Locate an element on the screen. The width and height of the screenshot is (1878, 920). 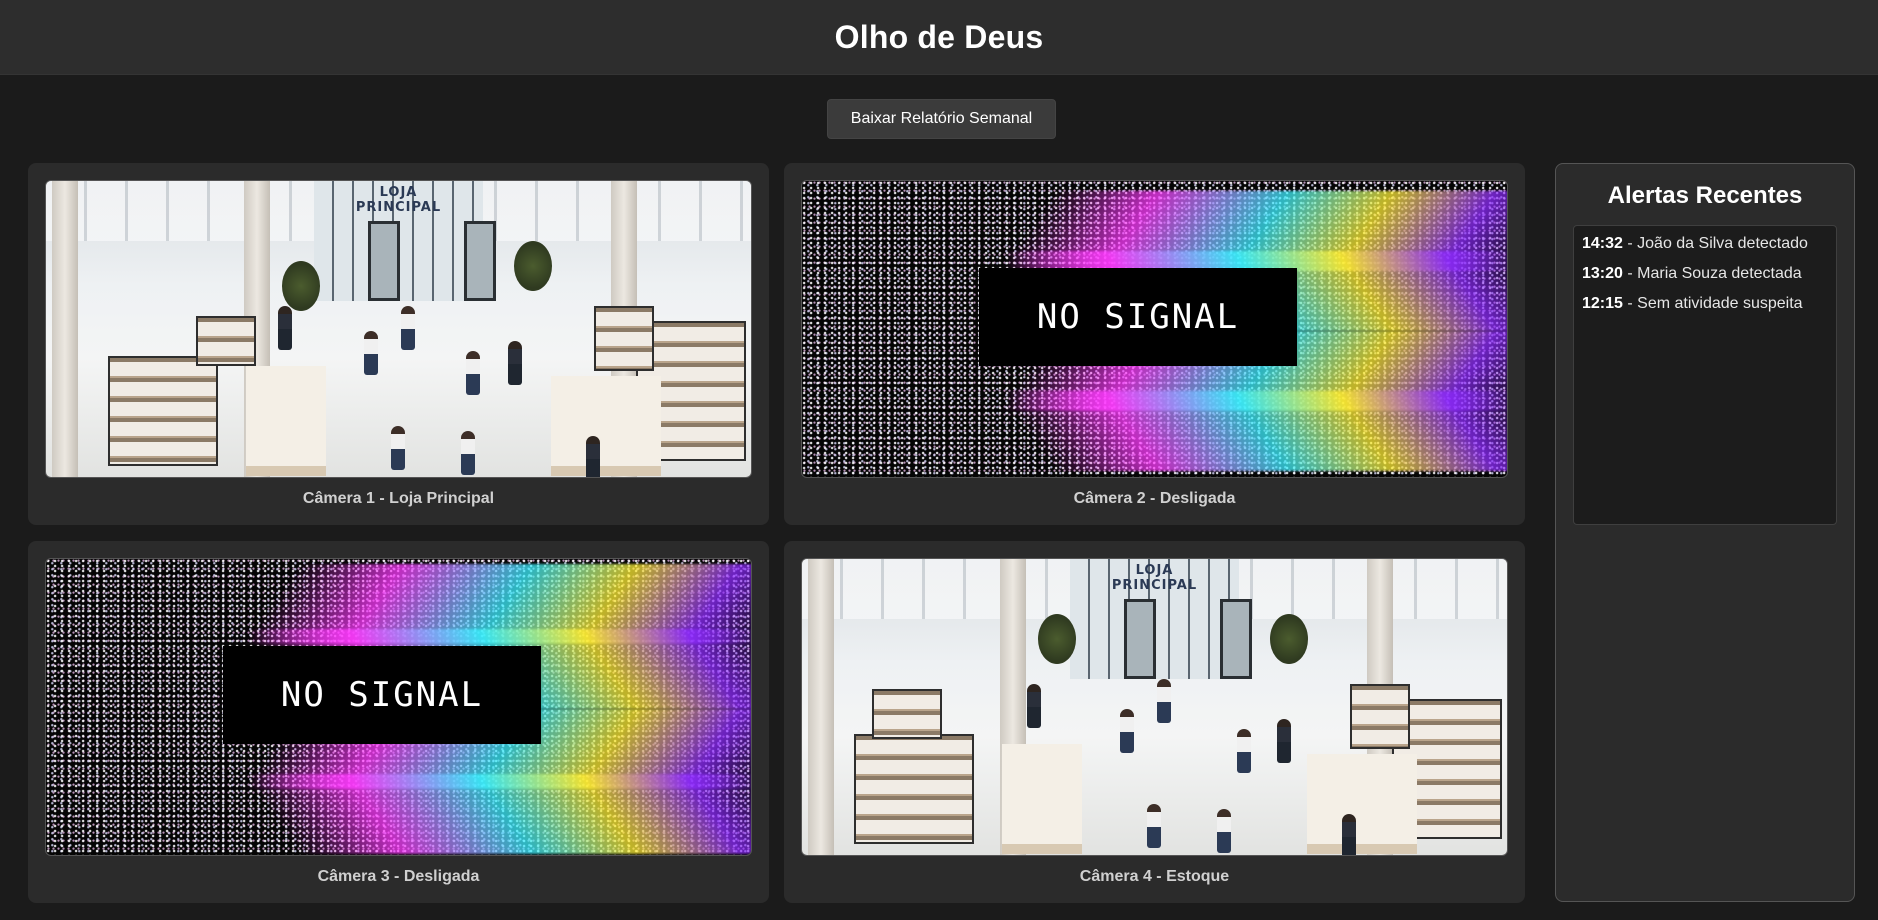
camera-label-4: Câmera 4 - Estoque is located at coordinates (1154, 876).